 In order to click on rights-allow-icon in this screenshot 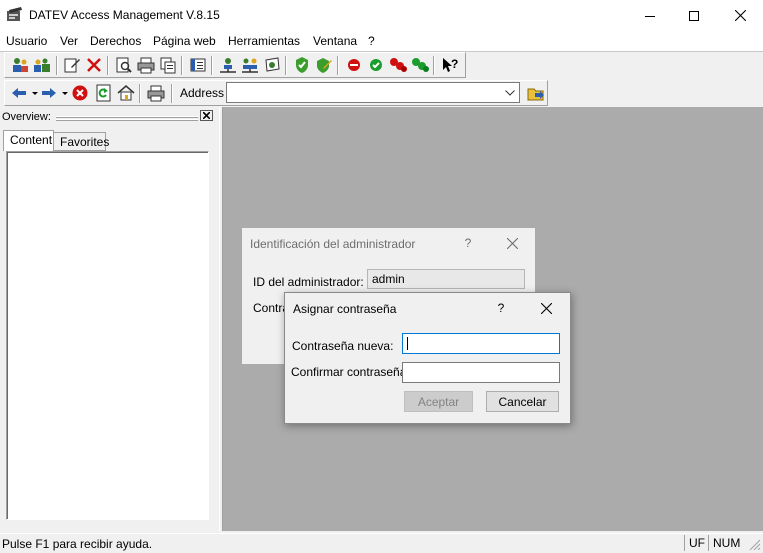, I will do `click(420, 65)`.